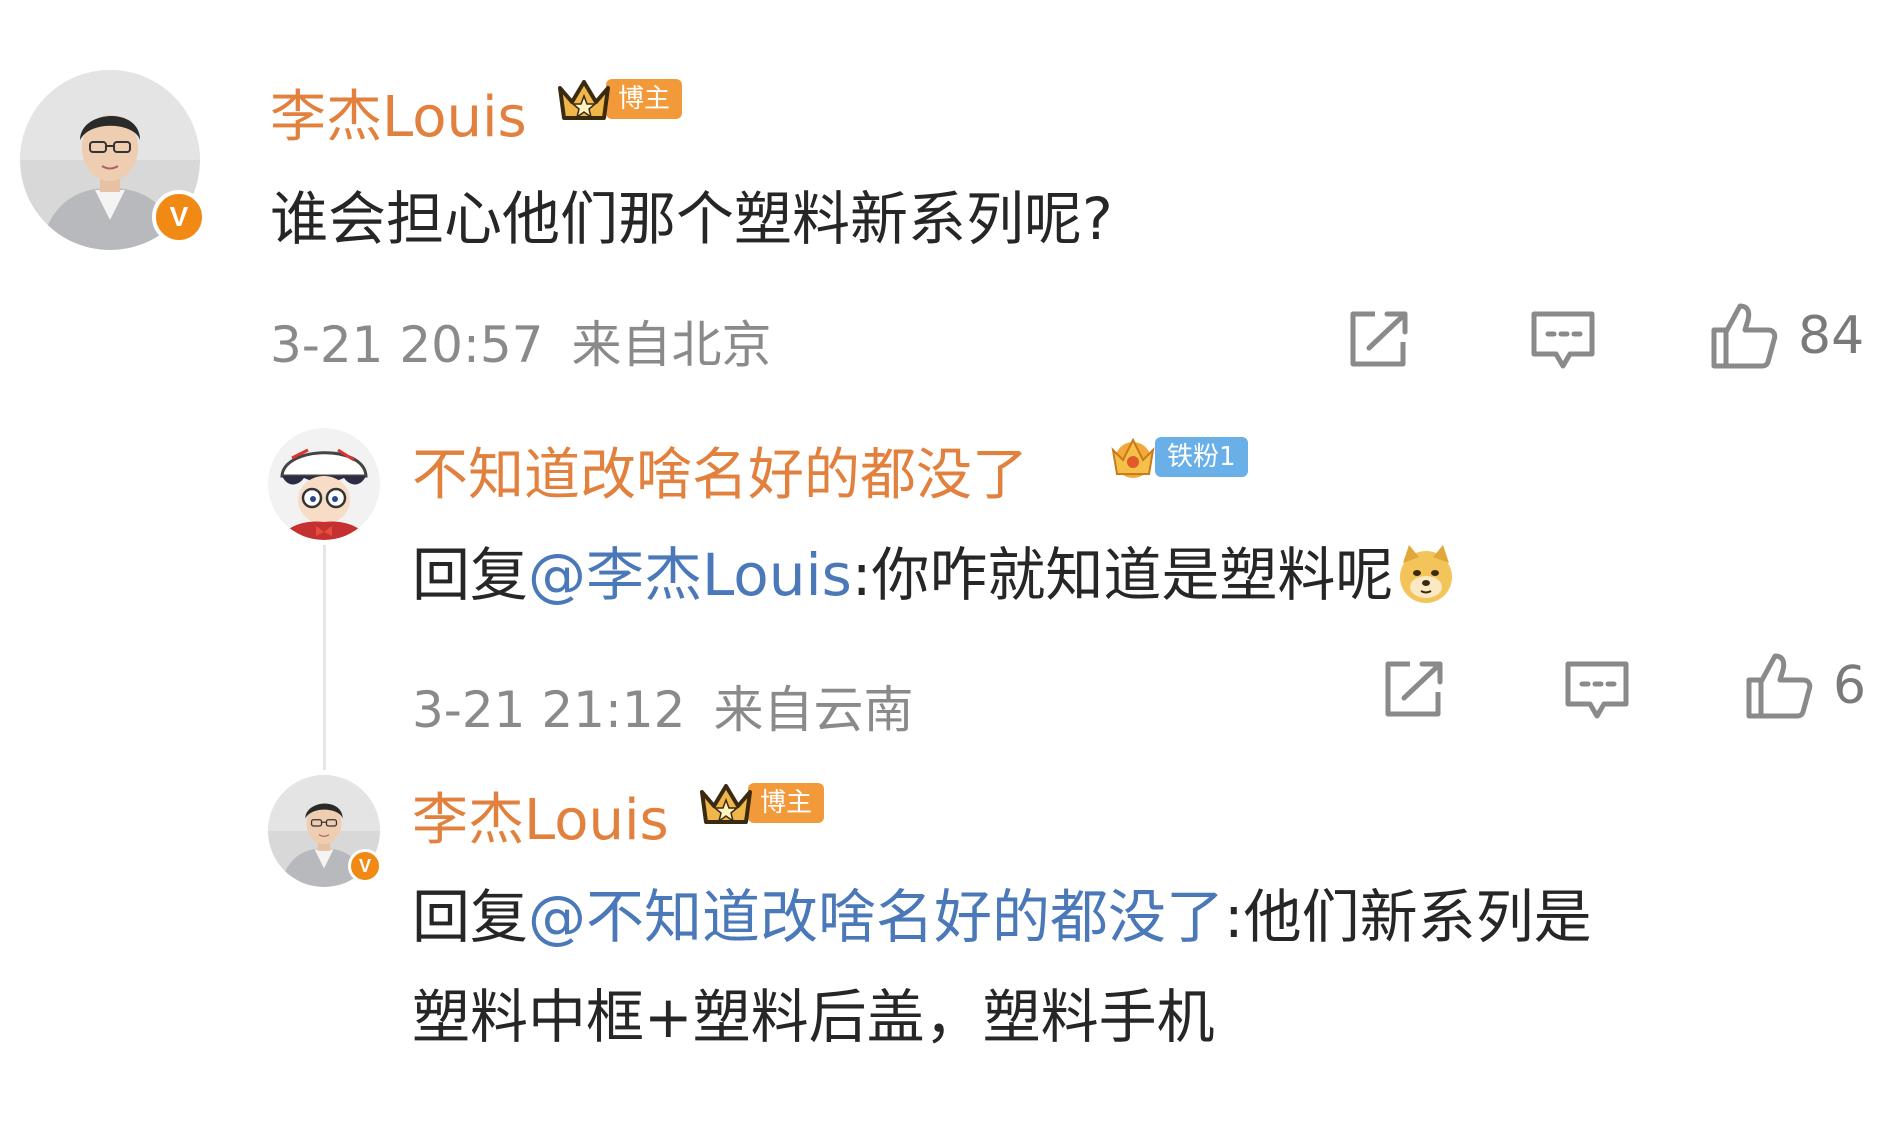  Describe the element at coordinates (876, 917) in the screenshot. I see `mention-link: @不知道改啥名好的都没了` at that location.